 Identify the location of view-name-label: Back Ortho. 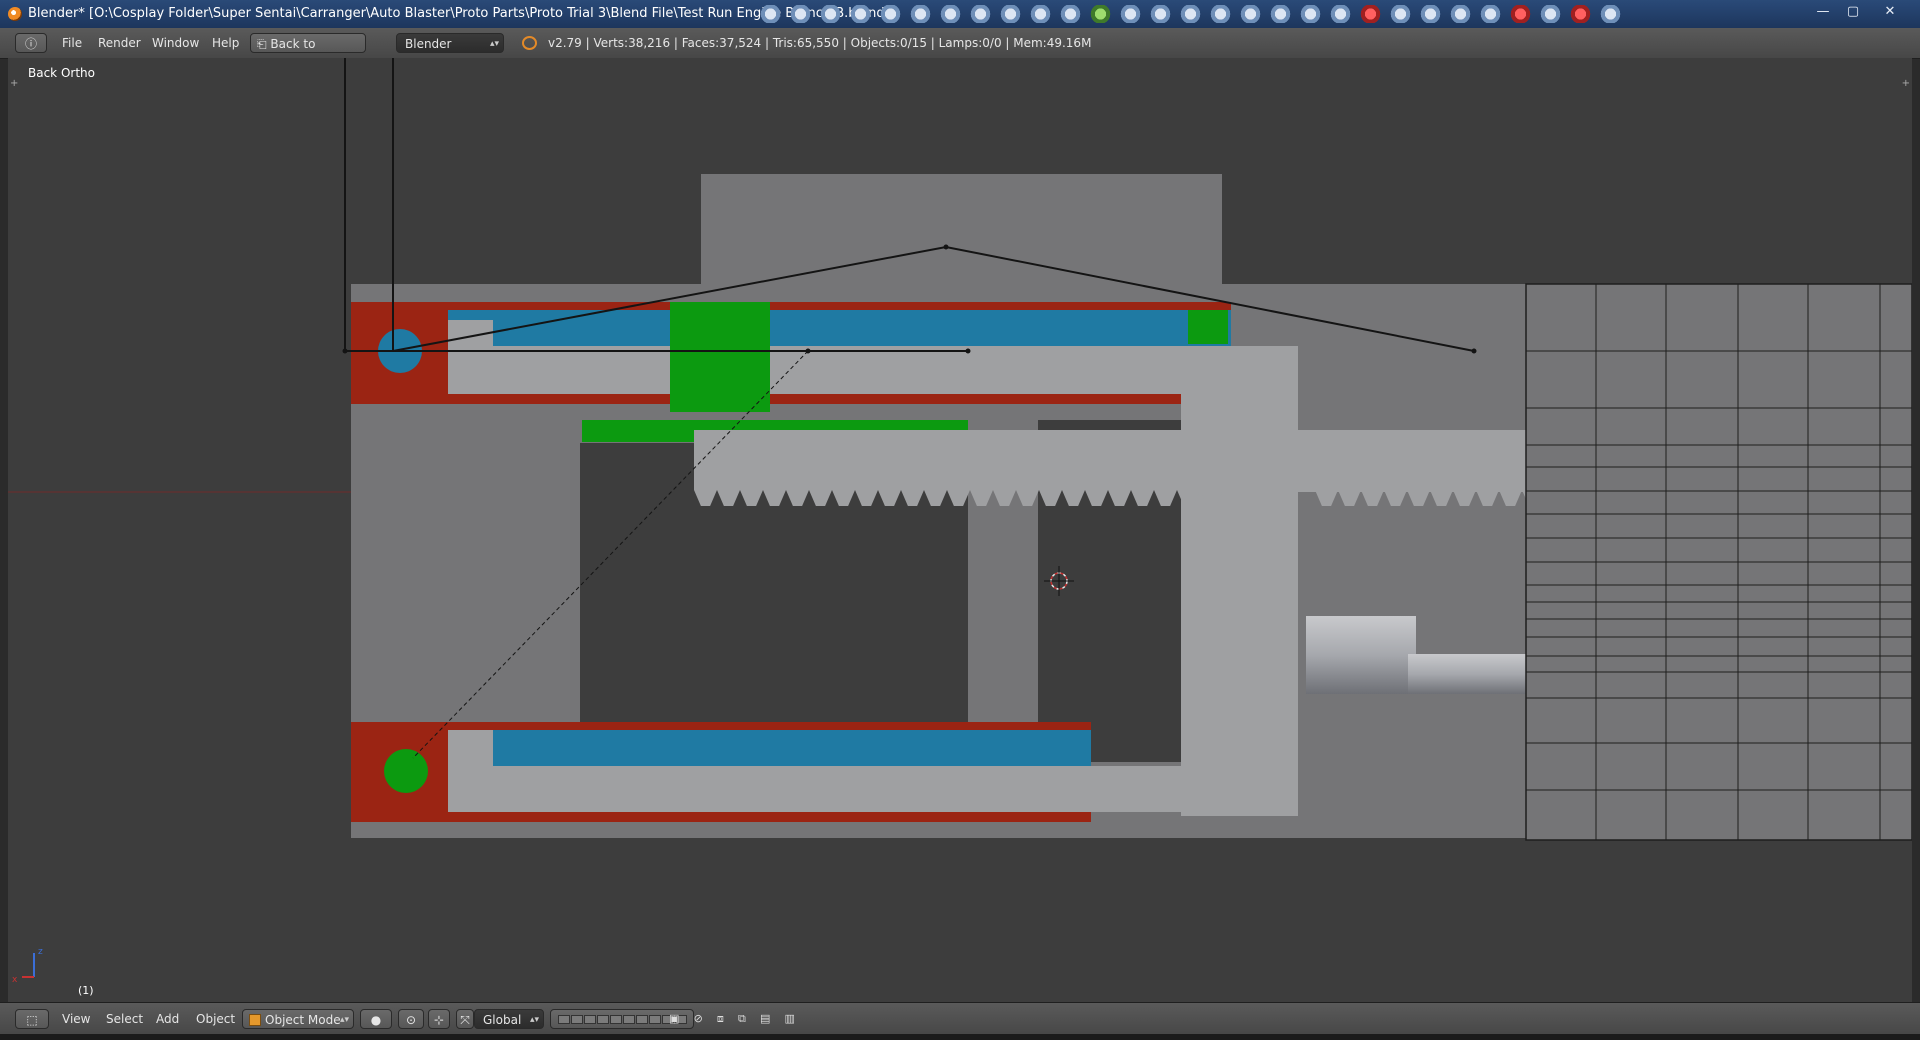
(61, 73).